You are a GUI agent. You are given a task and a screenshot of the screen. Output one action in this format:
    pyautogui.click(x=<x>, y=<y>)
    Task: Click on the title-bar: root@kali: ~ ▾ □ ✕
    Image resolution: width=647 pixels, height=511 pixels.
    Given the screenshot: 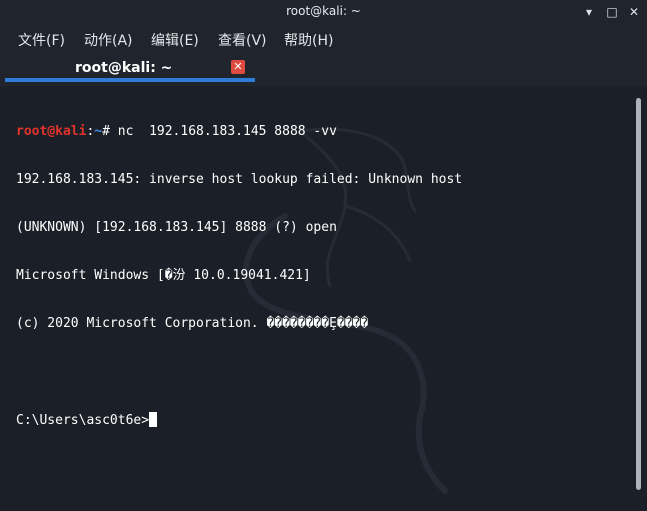 What is the action you would take?
    pyautogui.click(x=323, y=12)
    